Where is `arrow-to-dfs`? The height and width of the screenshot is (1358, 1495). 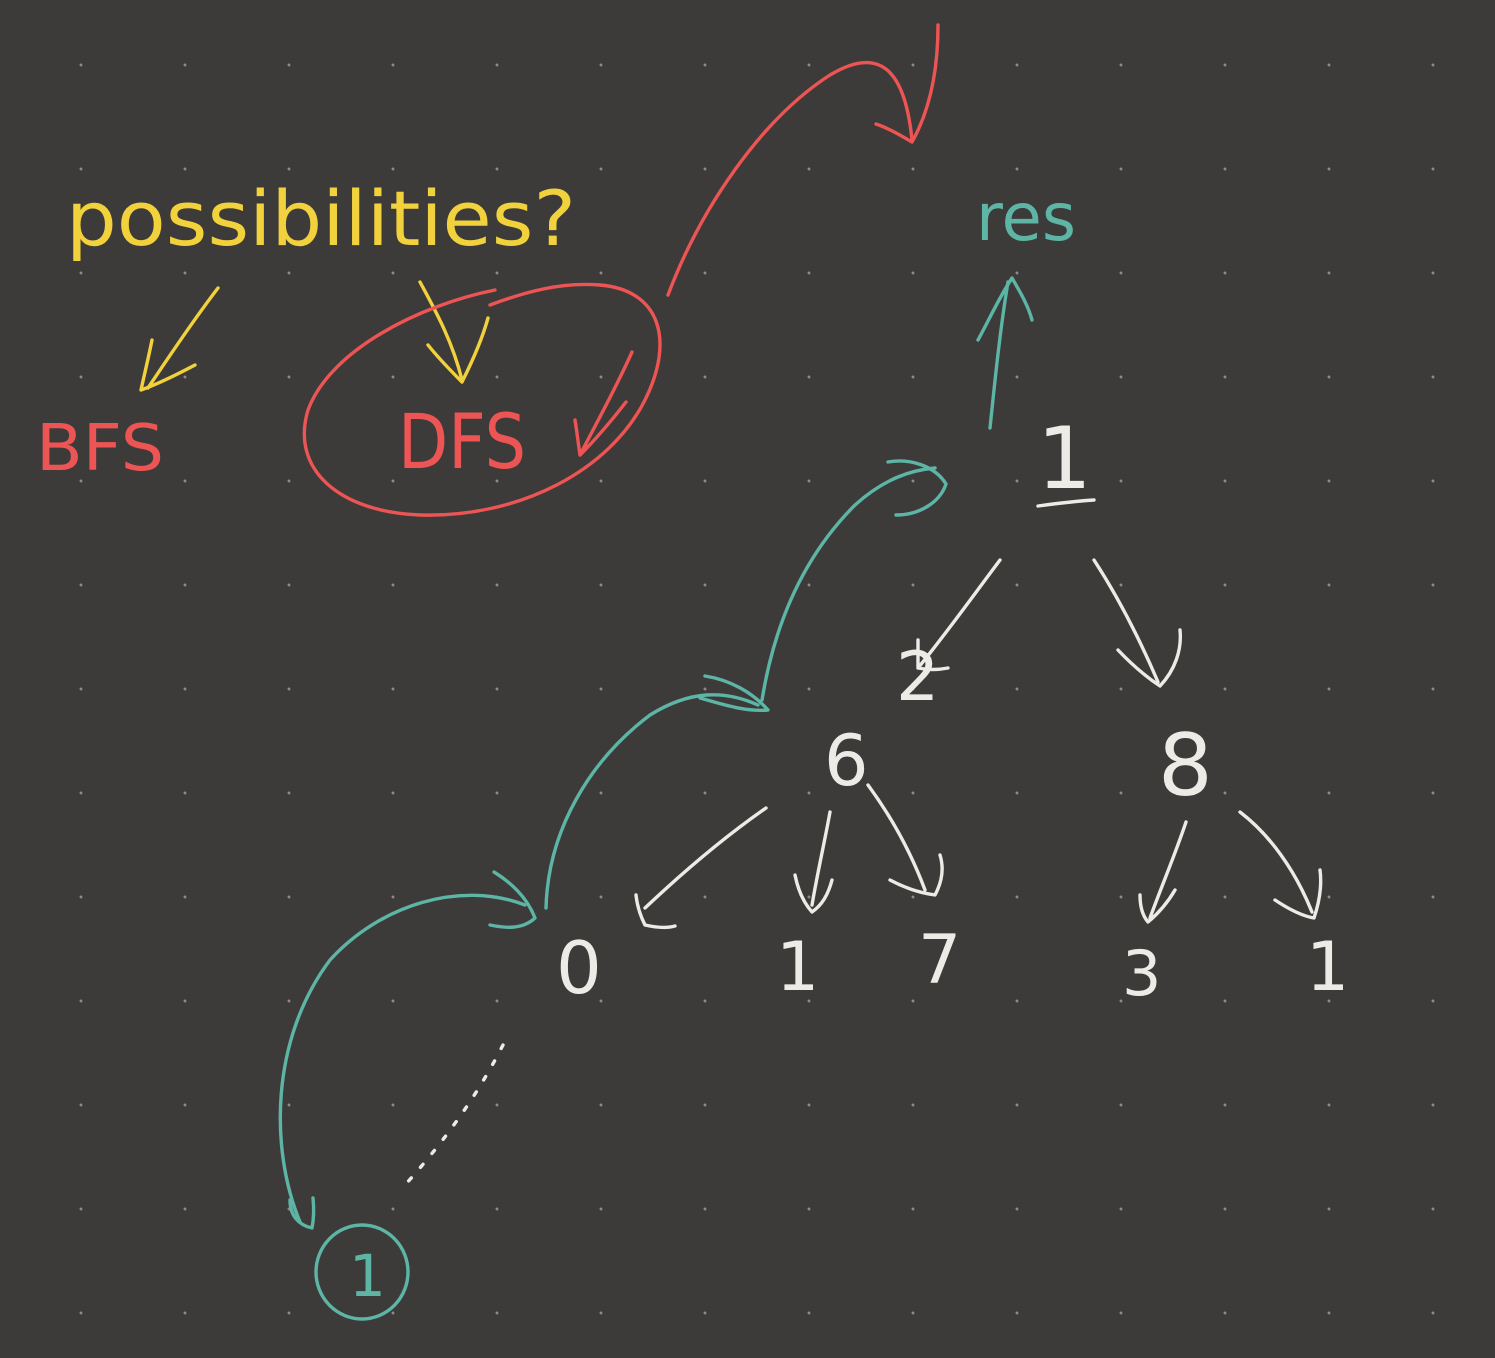
arrow-to-dfs is located at coordinates (441, 331).